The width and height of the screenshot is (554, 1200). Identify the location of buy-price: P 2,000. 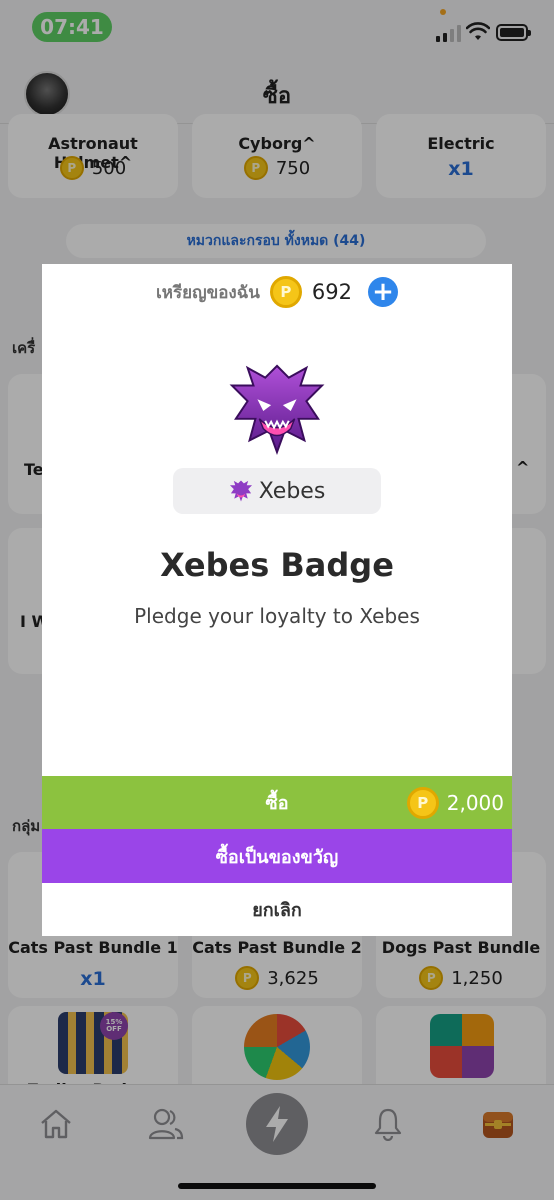
(455, 802).